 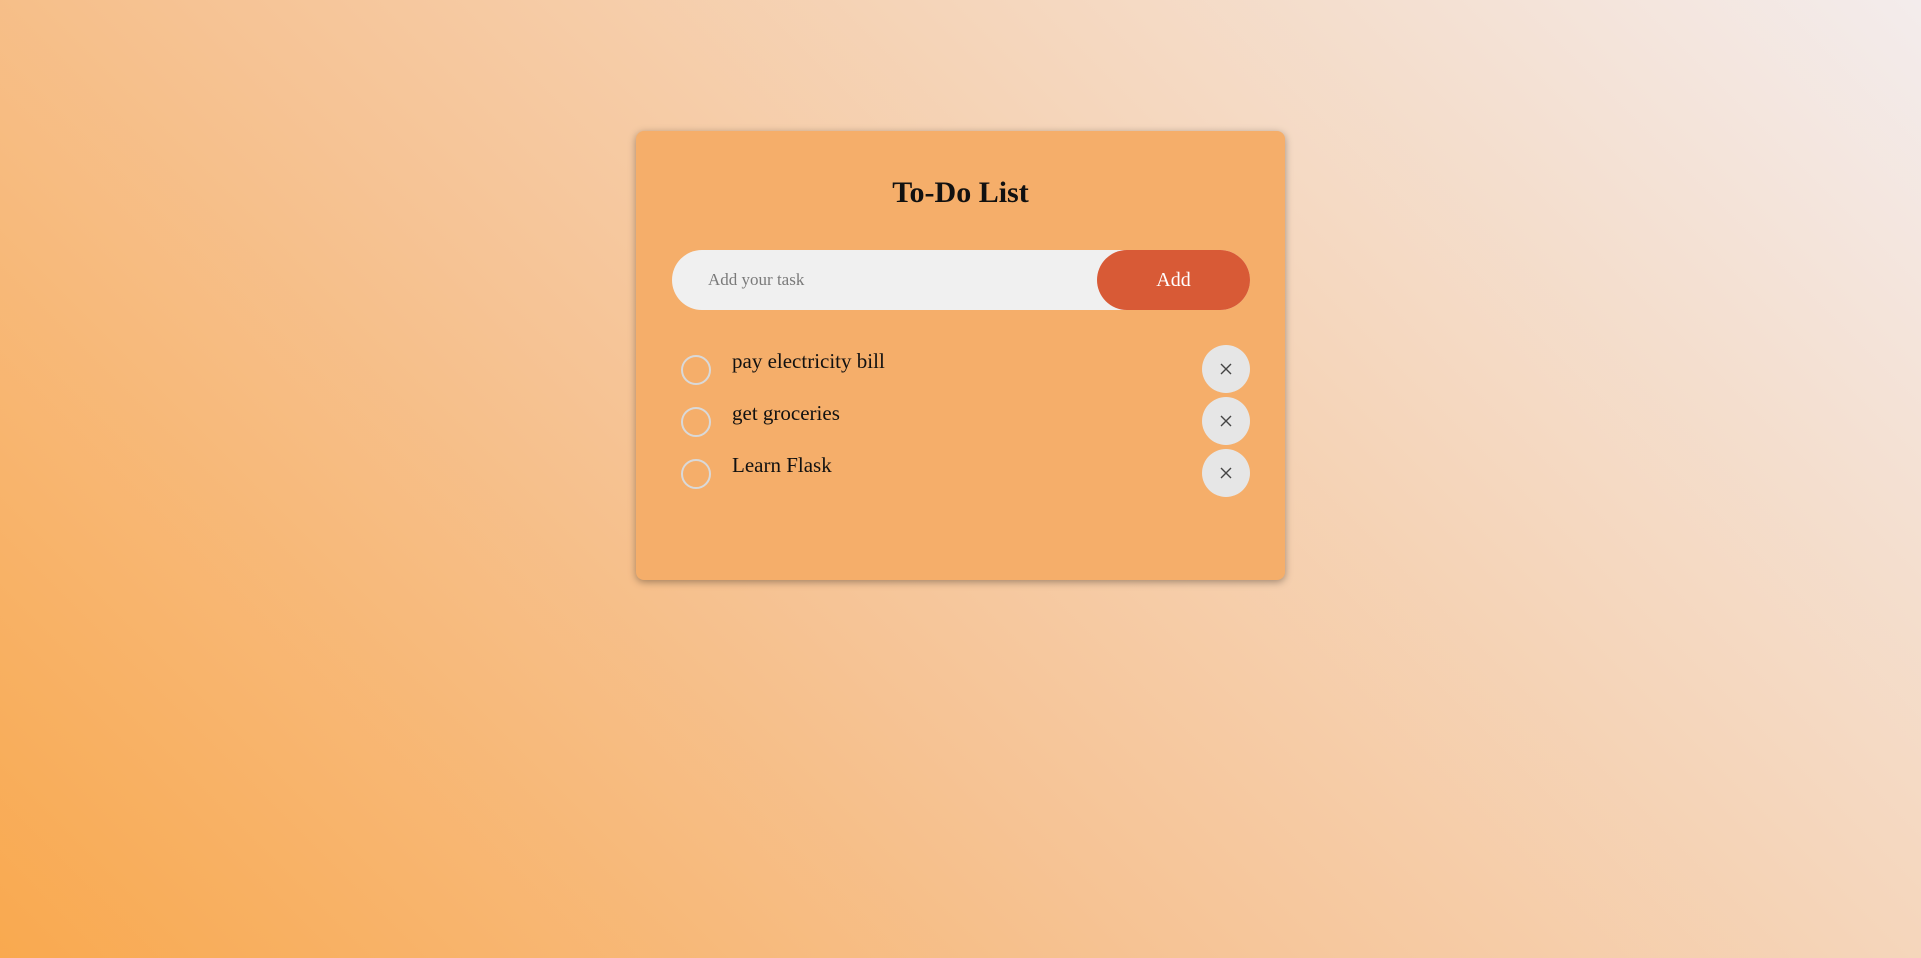 What do you see at coordinates (786, 413) in the screenshot?
I see `task-text: get groceries` at bounding box center [786, 413].